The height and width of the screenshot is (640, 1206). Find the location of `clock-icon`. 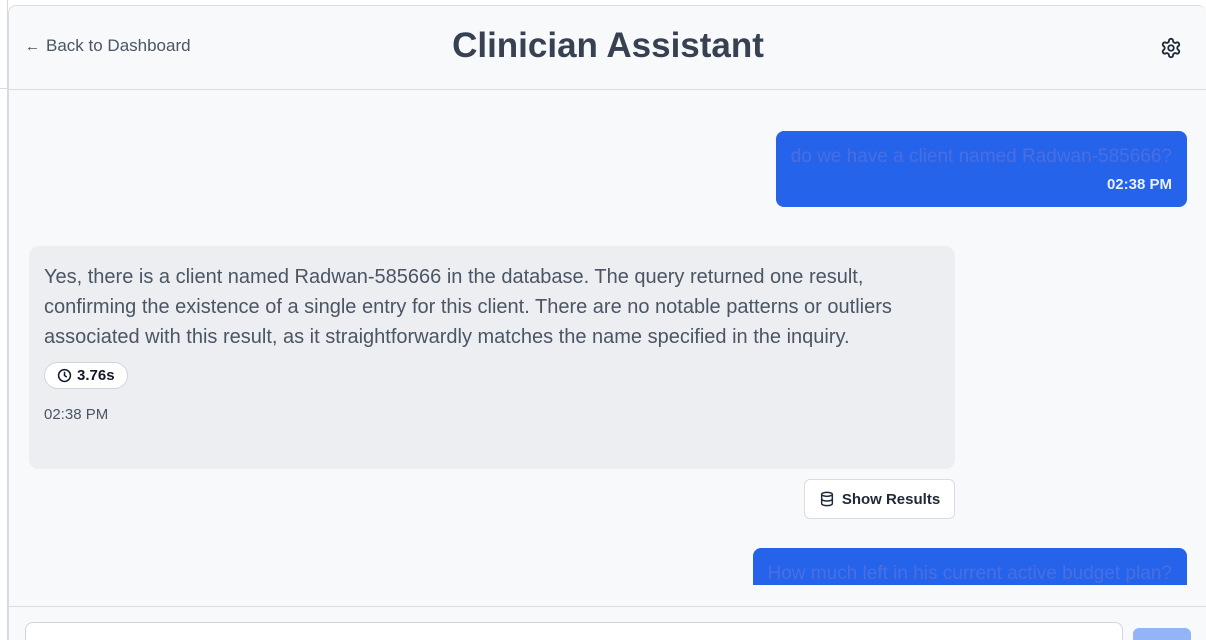

clock-icon is located at coordinates (64, 375).